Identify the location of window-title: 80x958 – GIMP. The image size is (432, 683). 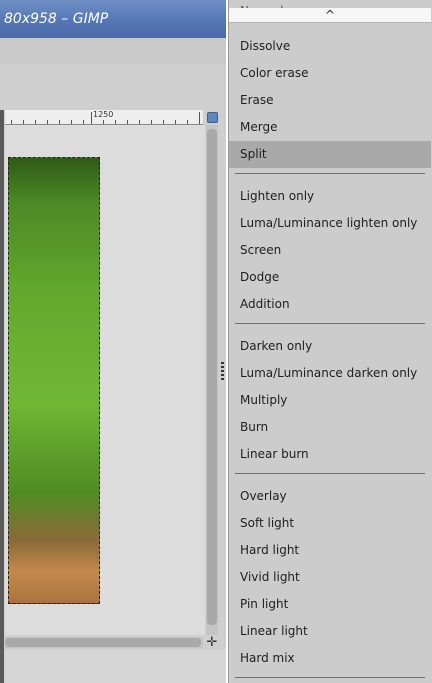
(56, 19).